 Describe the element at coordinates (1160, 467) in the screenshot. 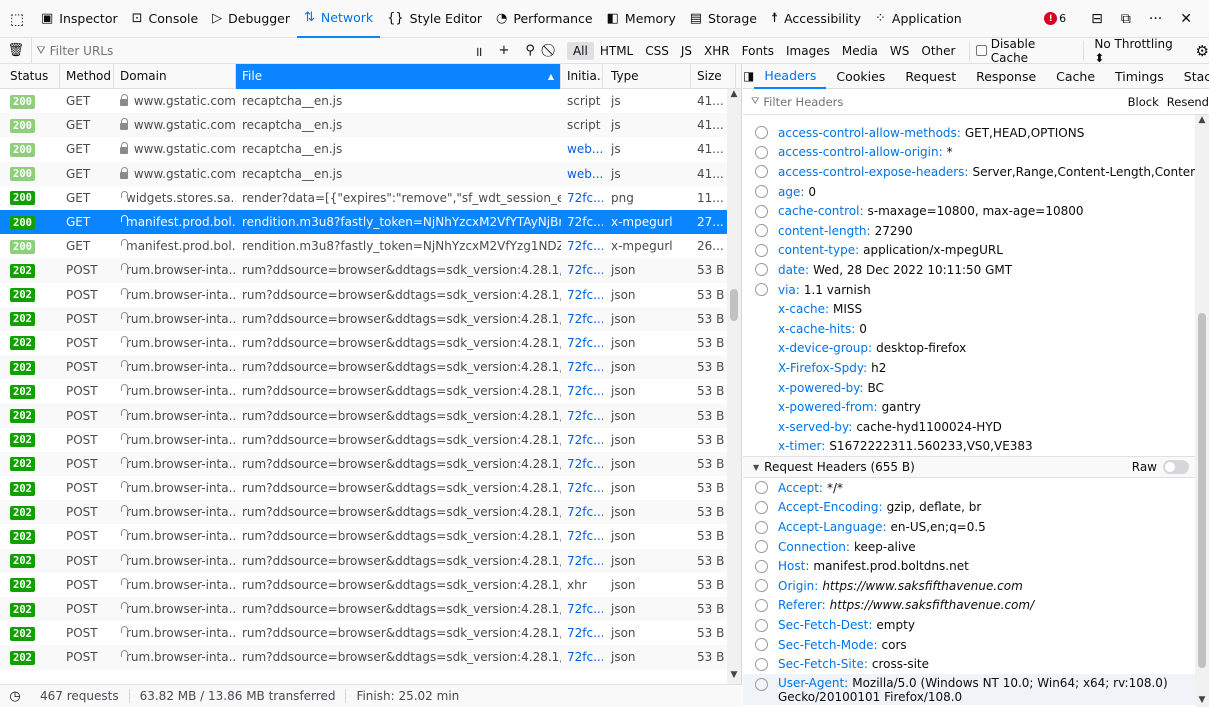

I see `raw-toggle: Raw` at that location.